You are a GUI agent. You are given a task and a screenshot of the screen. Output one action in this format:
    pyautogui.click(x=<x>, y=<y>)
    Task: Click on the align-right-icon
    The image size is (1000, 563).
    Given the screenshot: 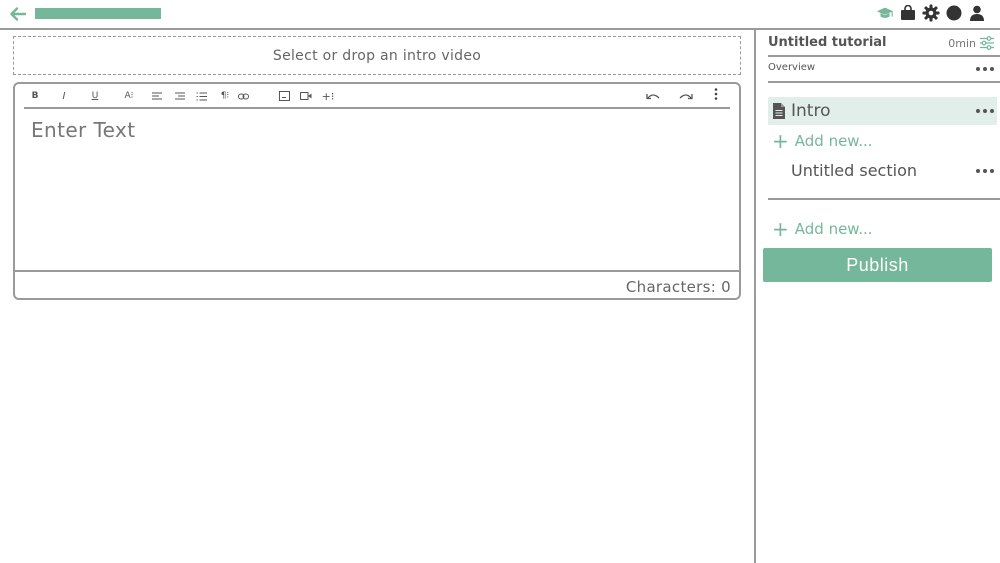 What is the action you would take?
    pyautogui.click(x=179, y=96)
    